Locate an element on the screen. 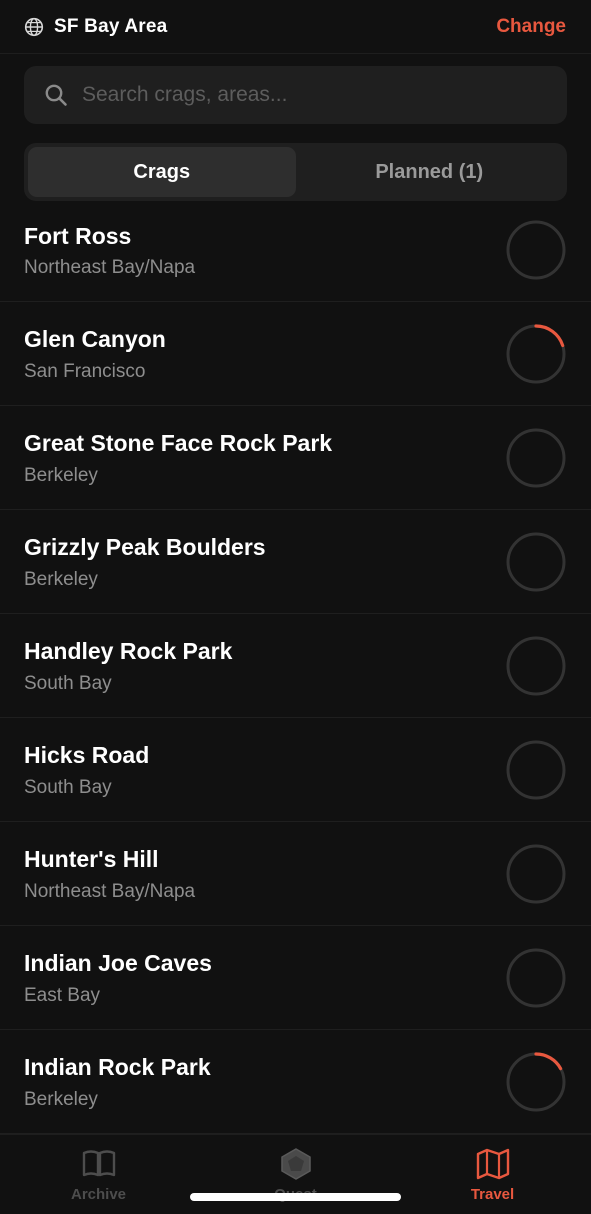  crag-row: Grizzly Peak Boulders Berkeley is located at coordinates (295, 562).